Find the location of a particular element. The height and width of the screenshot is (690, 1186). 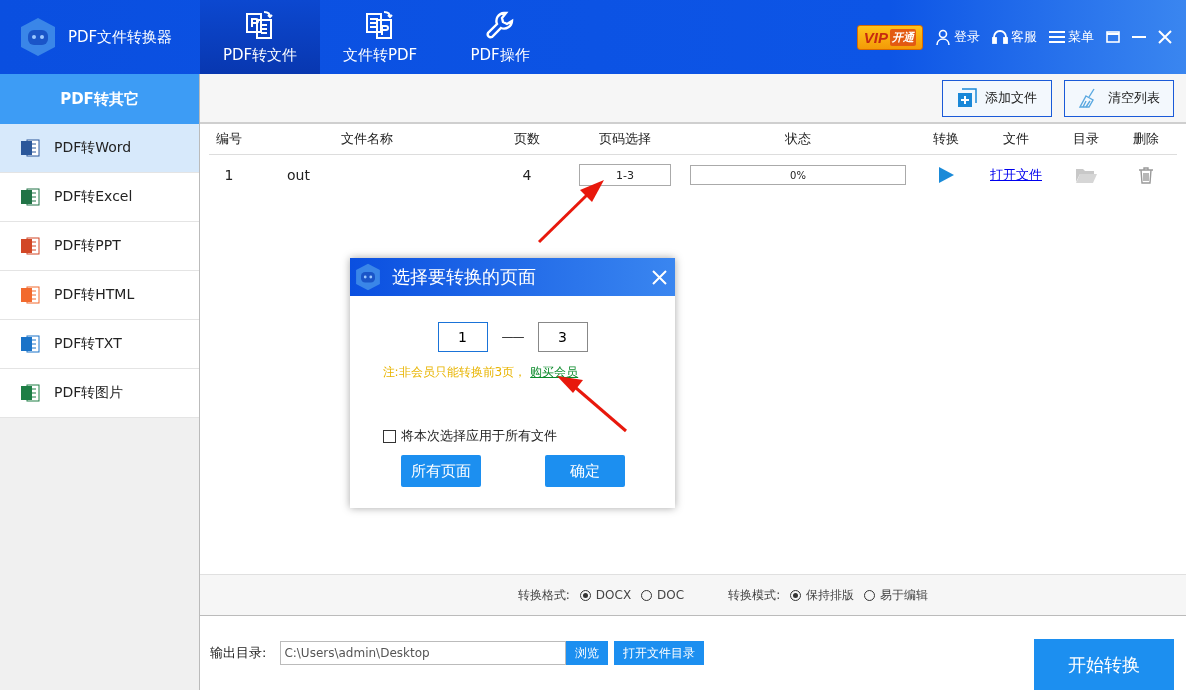

close-button is located at coordinates (1165, 37).